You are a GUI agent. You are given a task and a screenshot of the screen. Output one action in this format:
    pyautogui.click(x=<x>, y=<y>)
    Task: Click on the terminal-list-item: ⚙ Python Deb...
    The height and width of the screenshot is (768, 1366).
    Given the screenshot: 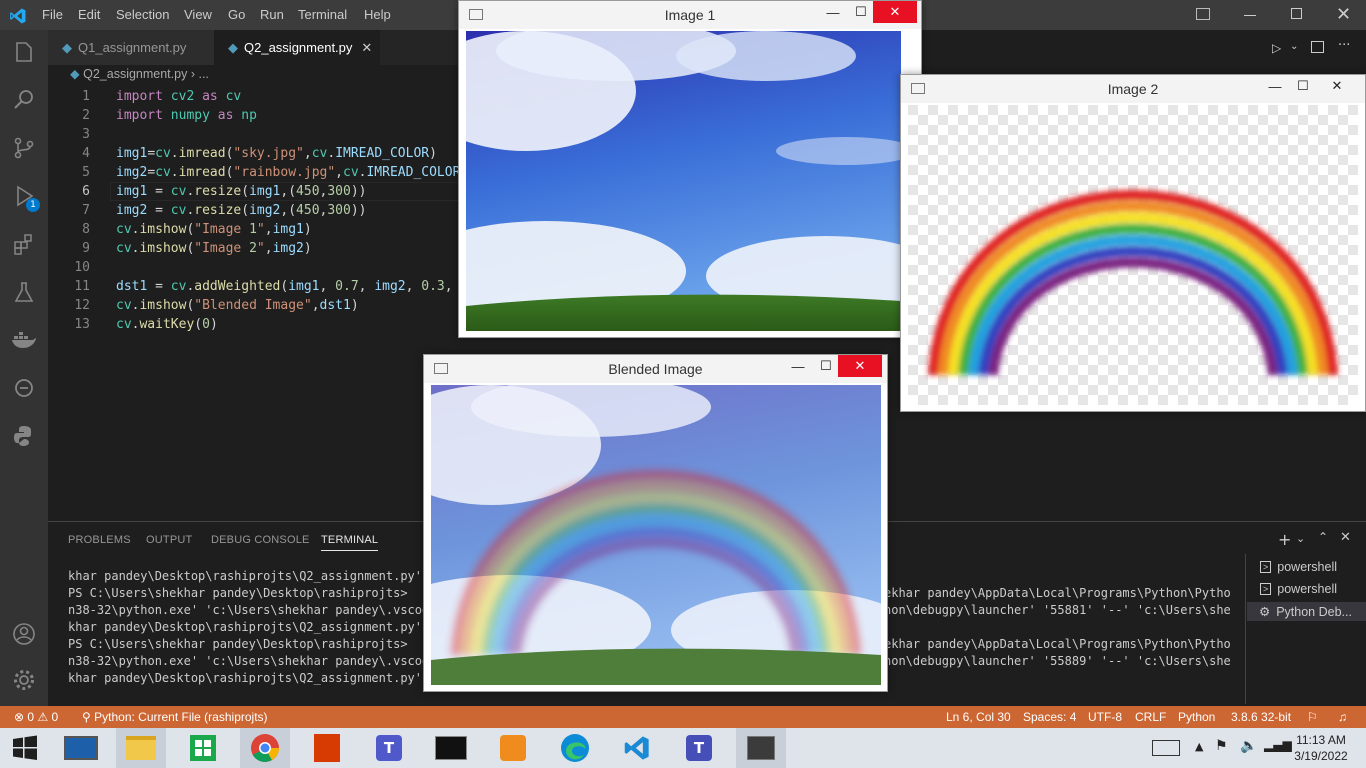 What is the action you would take?
    pyautogui.click(x=1306, y=611)
    